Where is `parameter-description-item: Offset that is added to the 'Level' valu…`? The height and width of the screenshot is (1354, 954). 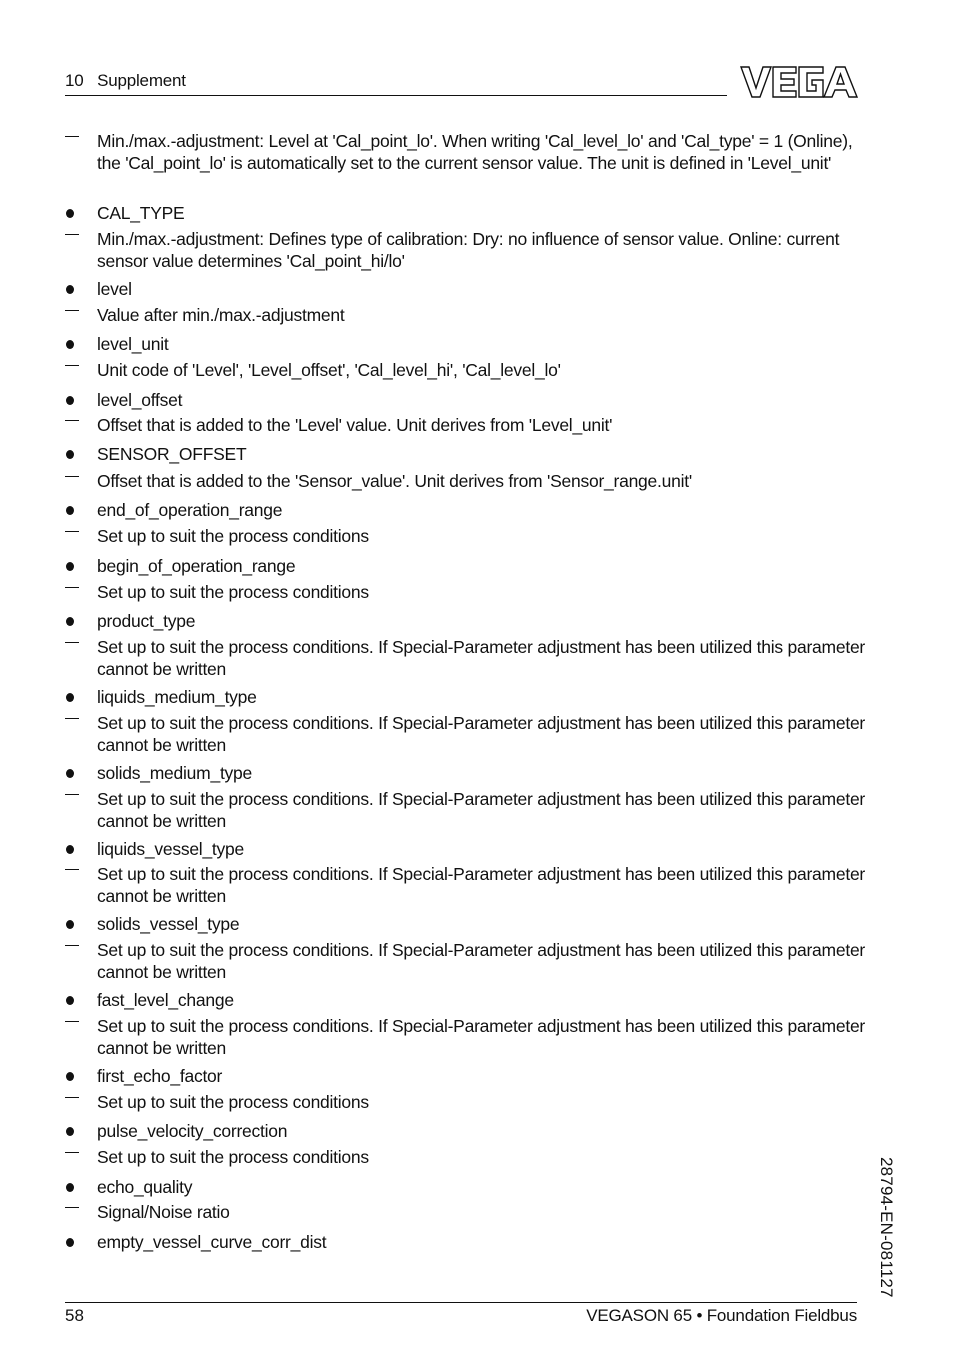 parameter-description-item: Offset that is added to the 'Level' valu… is located at coordinates (466, 425).